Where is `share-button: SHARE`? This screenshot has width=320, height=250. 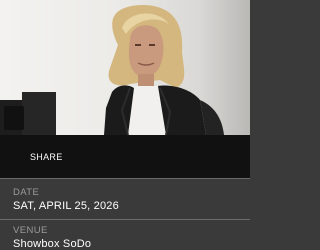
share-button: SHARE is located at coordinates (46, 157).